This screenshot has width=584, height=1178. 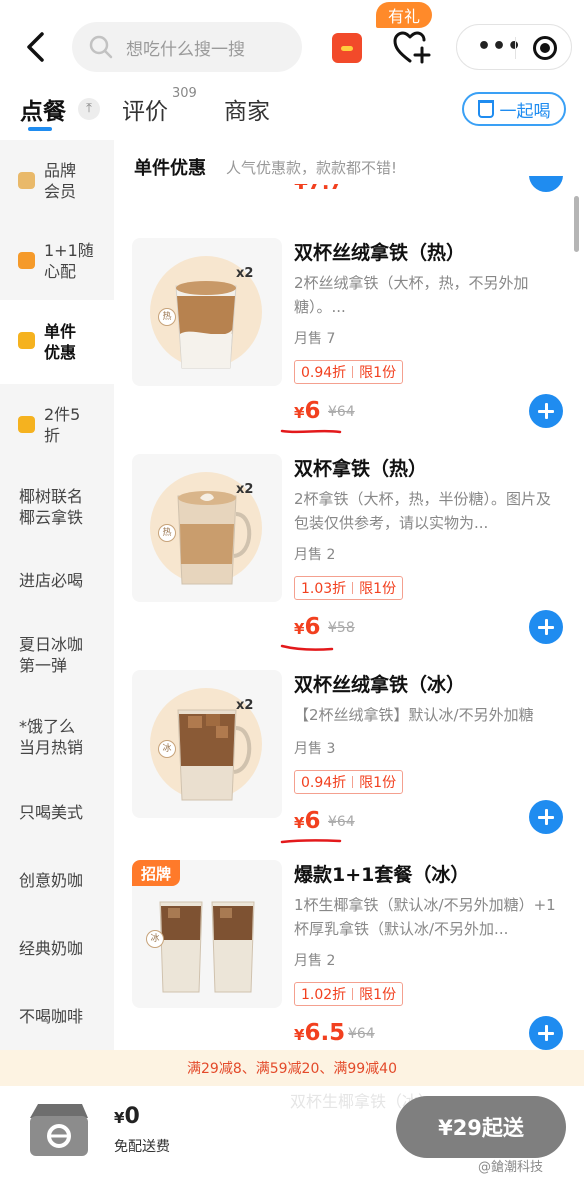 What do you see at coordinates (51, 812) in the screenshot?
I see `sidebar-item-label: 只喝美式` at bounding box center [51, 812].